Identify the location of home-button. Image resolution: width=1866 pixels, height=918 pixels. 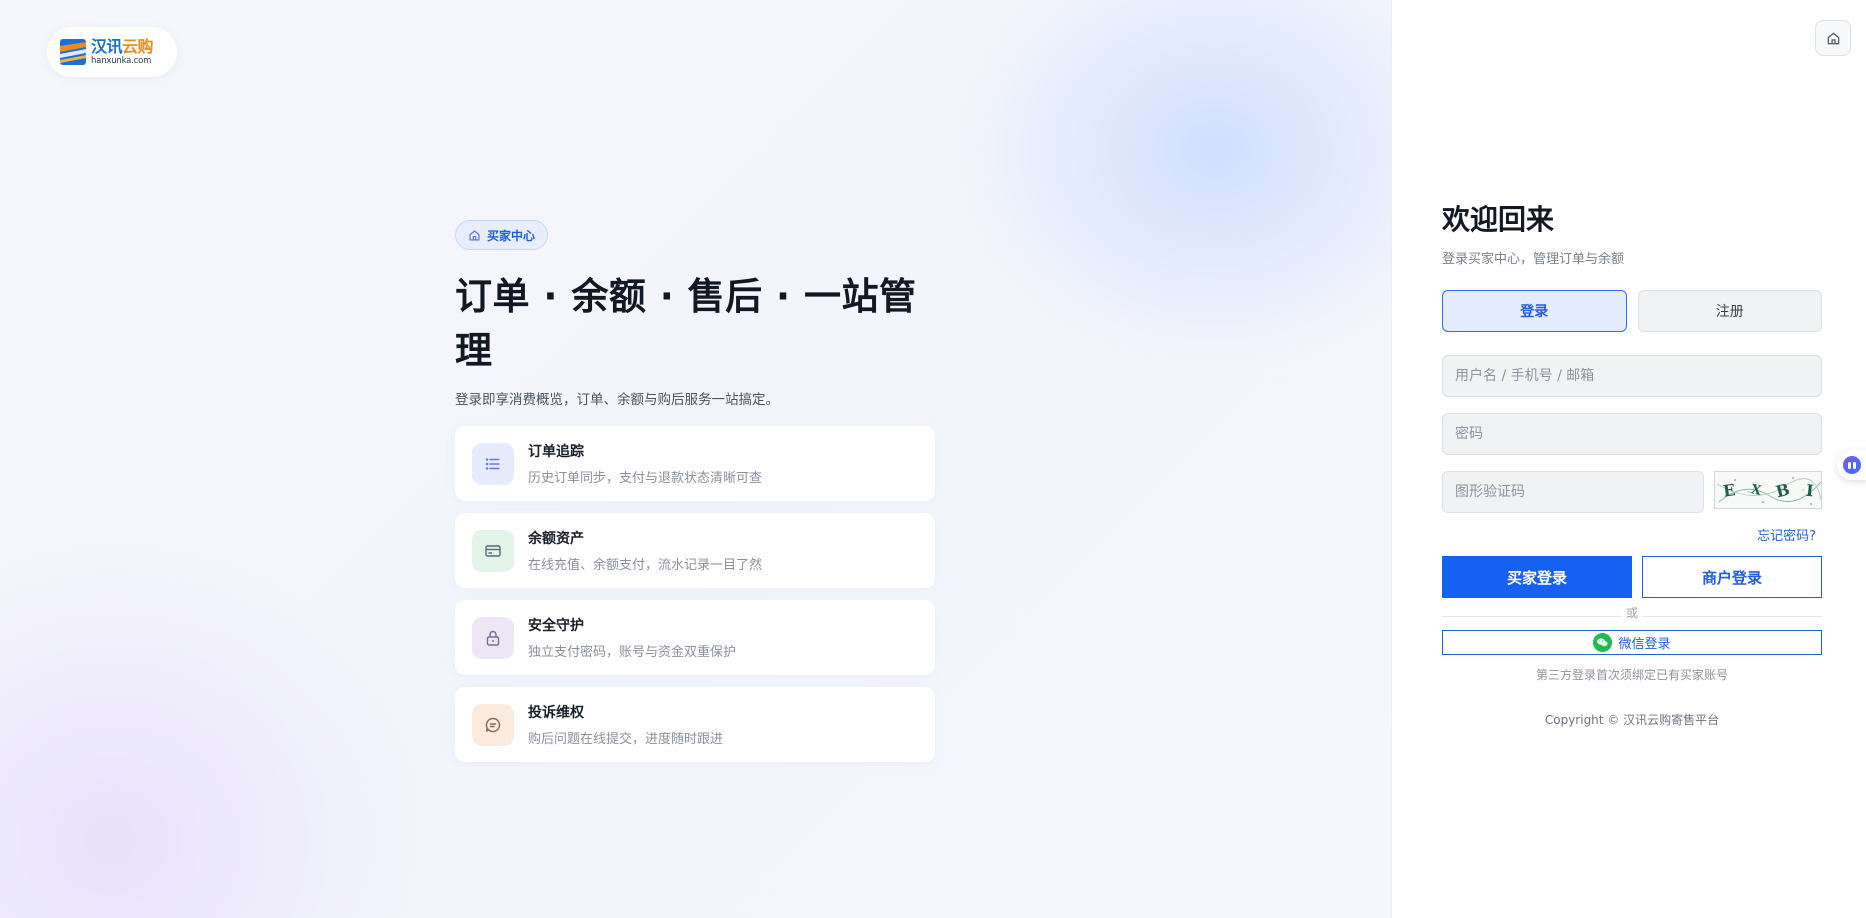
(1833, 38).